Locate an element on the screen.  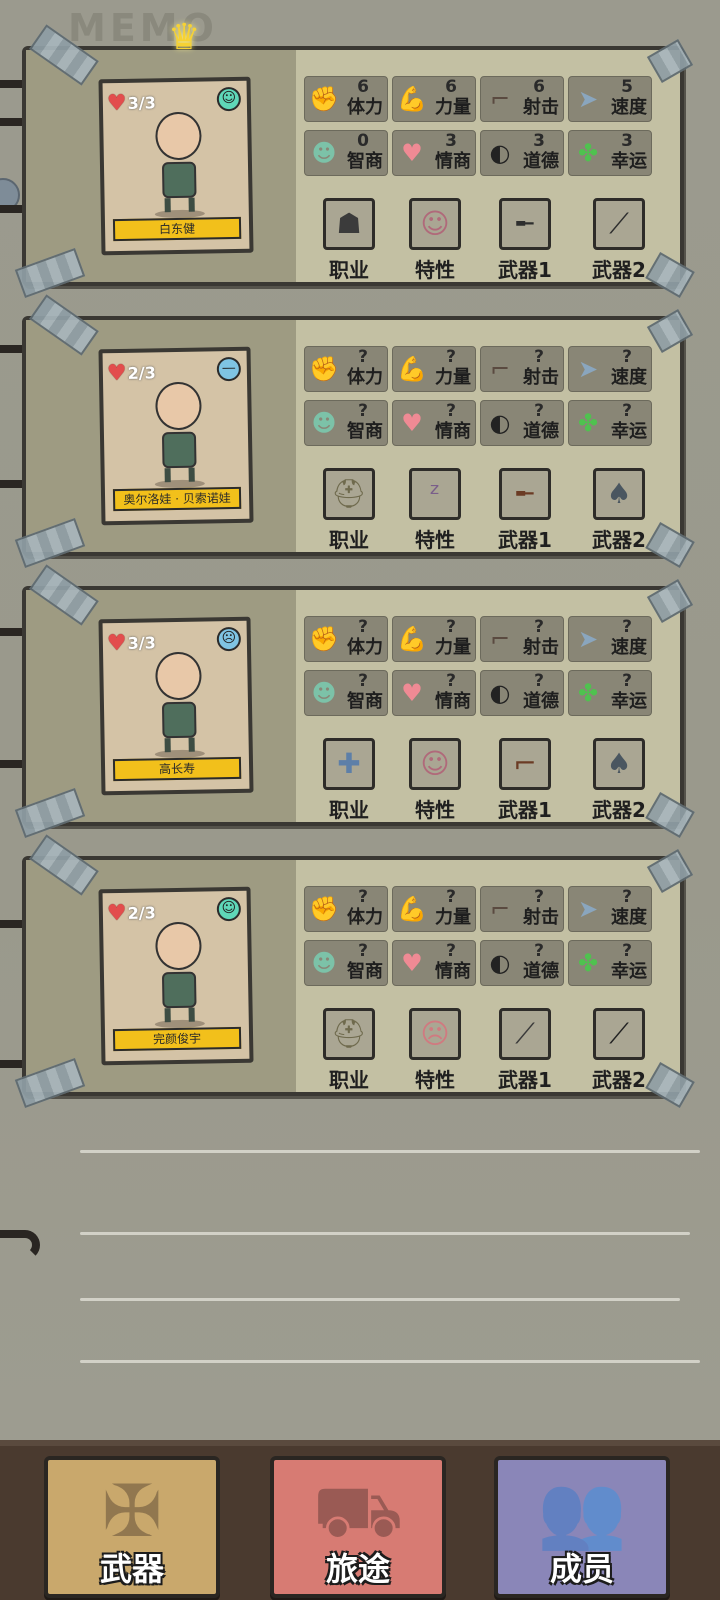
trait-sleepy-icon: ᶻ is located at coordinates (435, 494).